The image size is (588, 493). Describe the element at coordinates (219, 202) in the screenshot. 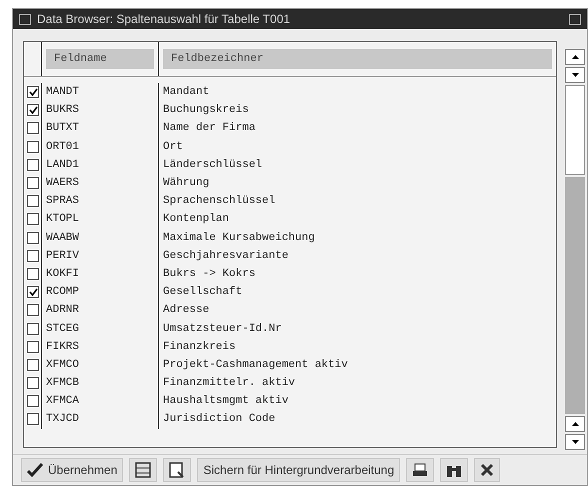

I see `table-cell-text: Sprachenschlüssel` at that location.